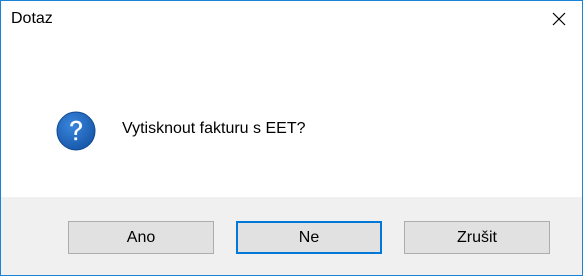 The height and width of the screenshot is (276, 583). What do you see at coordinates (76, 131) in the screenshot?
I see `question-icon` at bounding box center [76, 131].